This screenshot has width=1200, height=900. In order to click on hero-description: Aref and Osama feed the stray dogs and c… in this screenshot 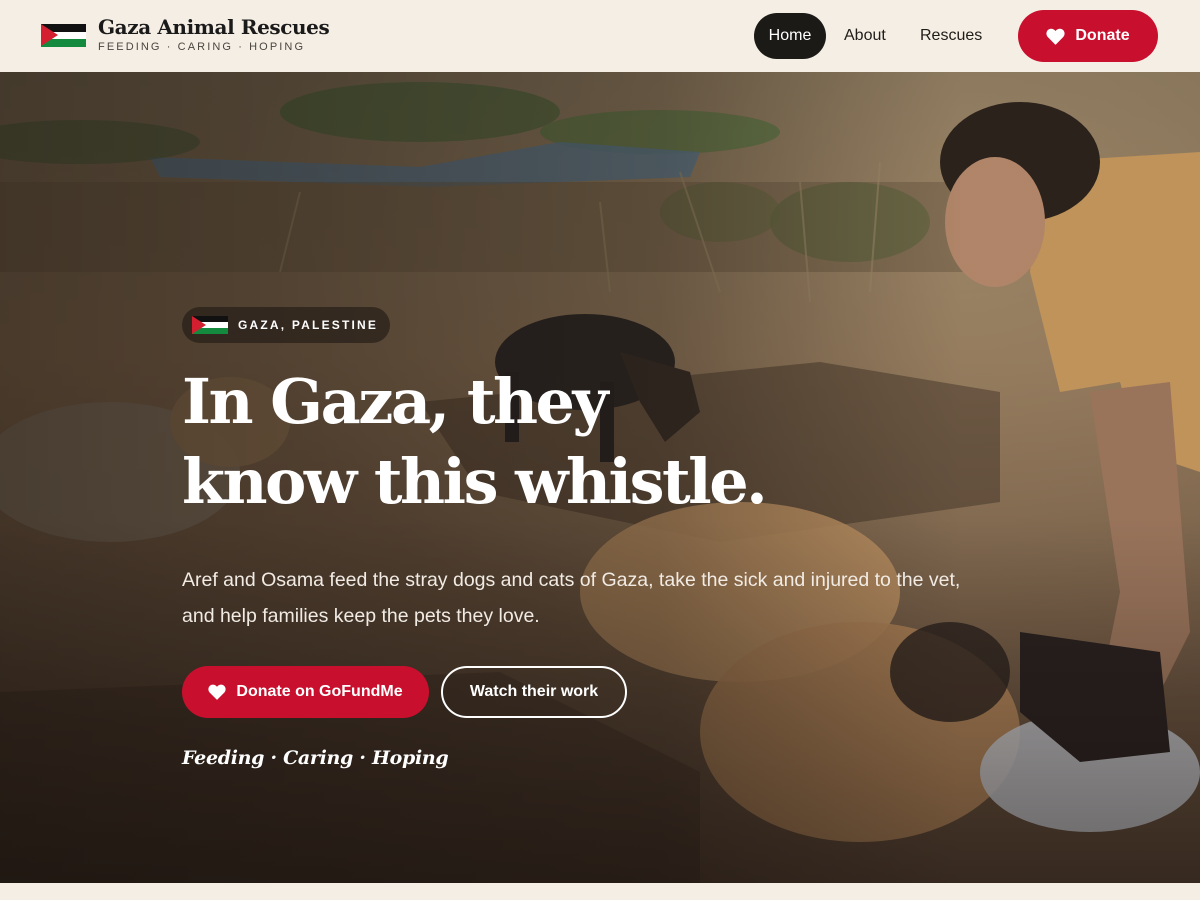, I will do `click(571, 598)`.